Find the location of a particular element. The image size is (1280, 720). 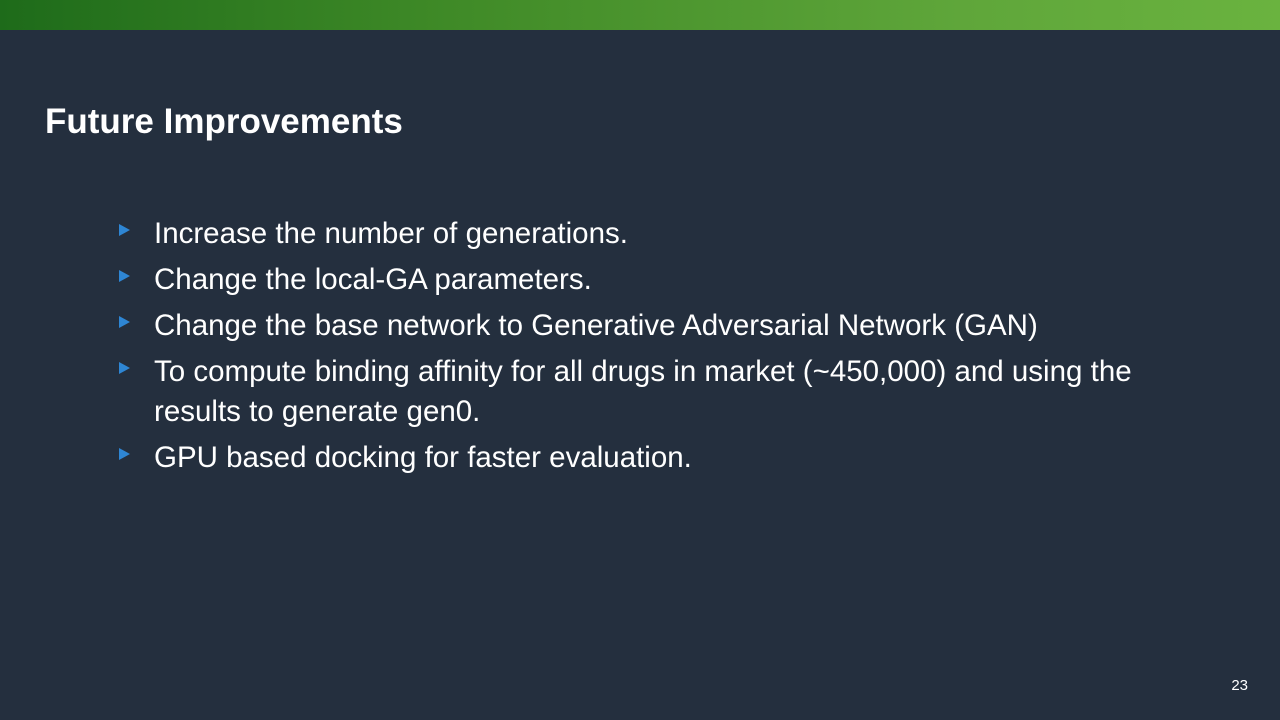

bullet-text: GPU based docking for faster evaluation. is located at coordinates (423, 457).